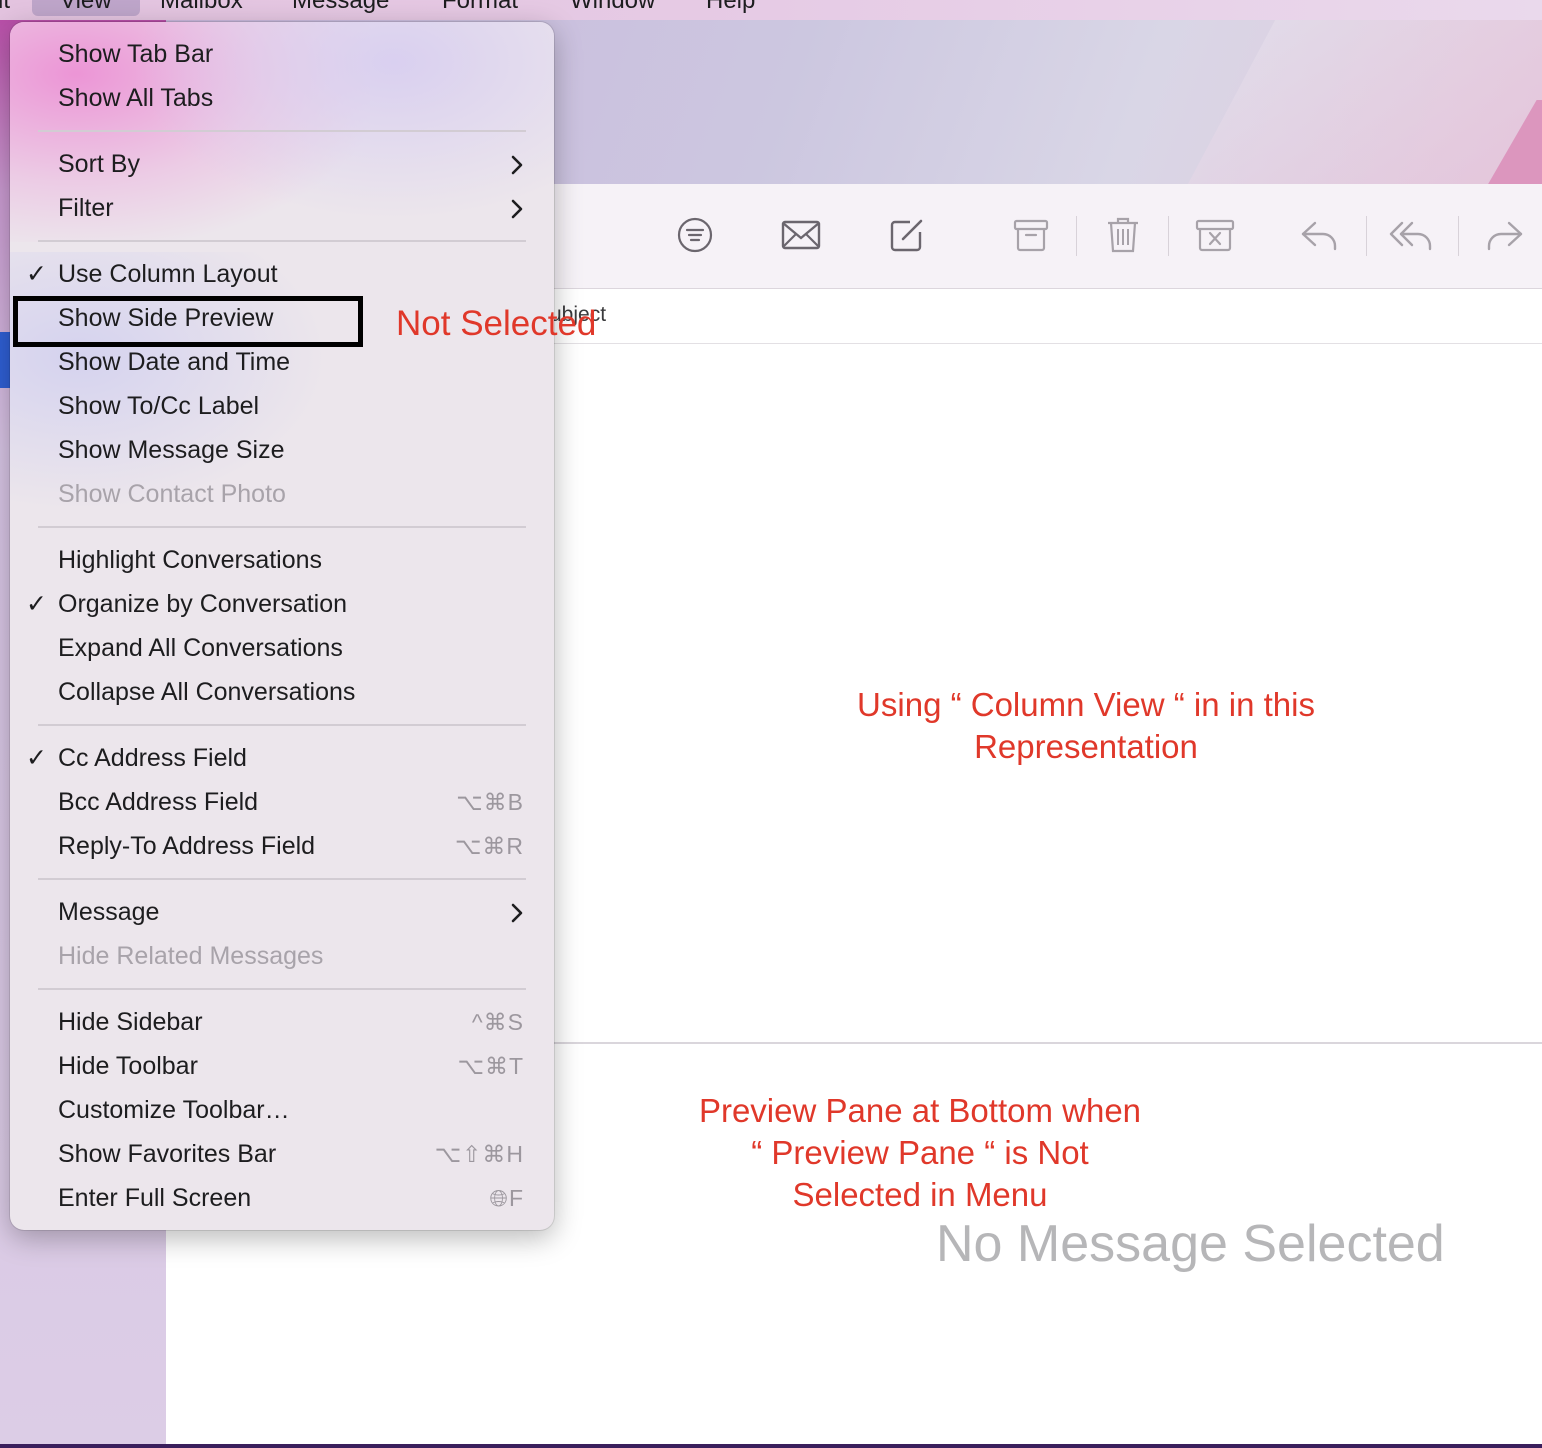 This screenshot has width=1542, height=1448. I want to click on menubar-item-format: Format, so click(480, 8).